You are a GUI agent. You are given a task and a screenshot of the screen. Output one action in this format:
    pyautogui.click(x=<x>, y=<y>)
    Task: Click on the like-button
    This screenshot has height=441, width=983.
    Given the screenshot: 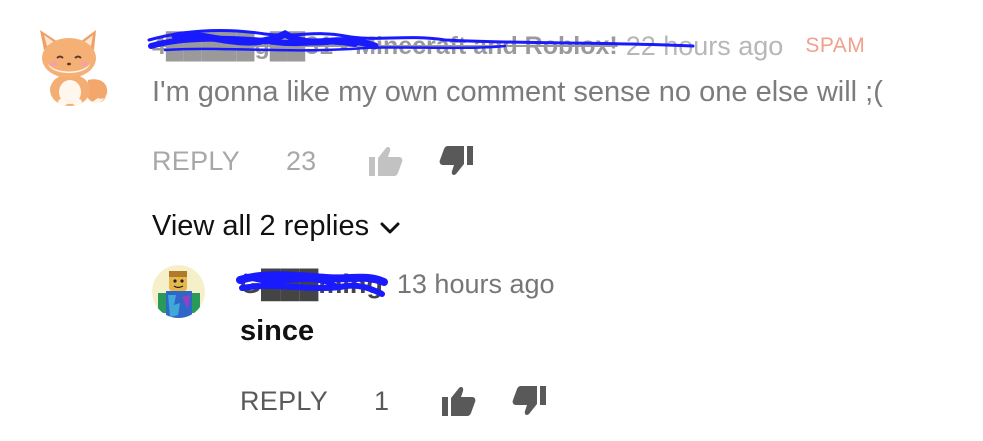 What is the action you would take?
    pyautogui.click(x=386, y=161)
    